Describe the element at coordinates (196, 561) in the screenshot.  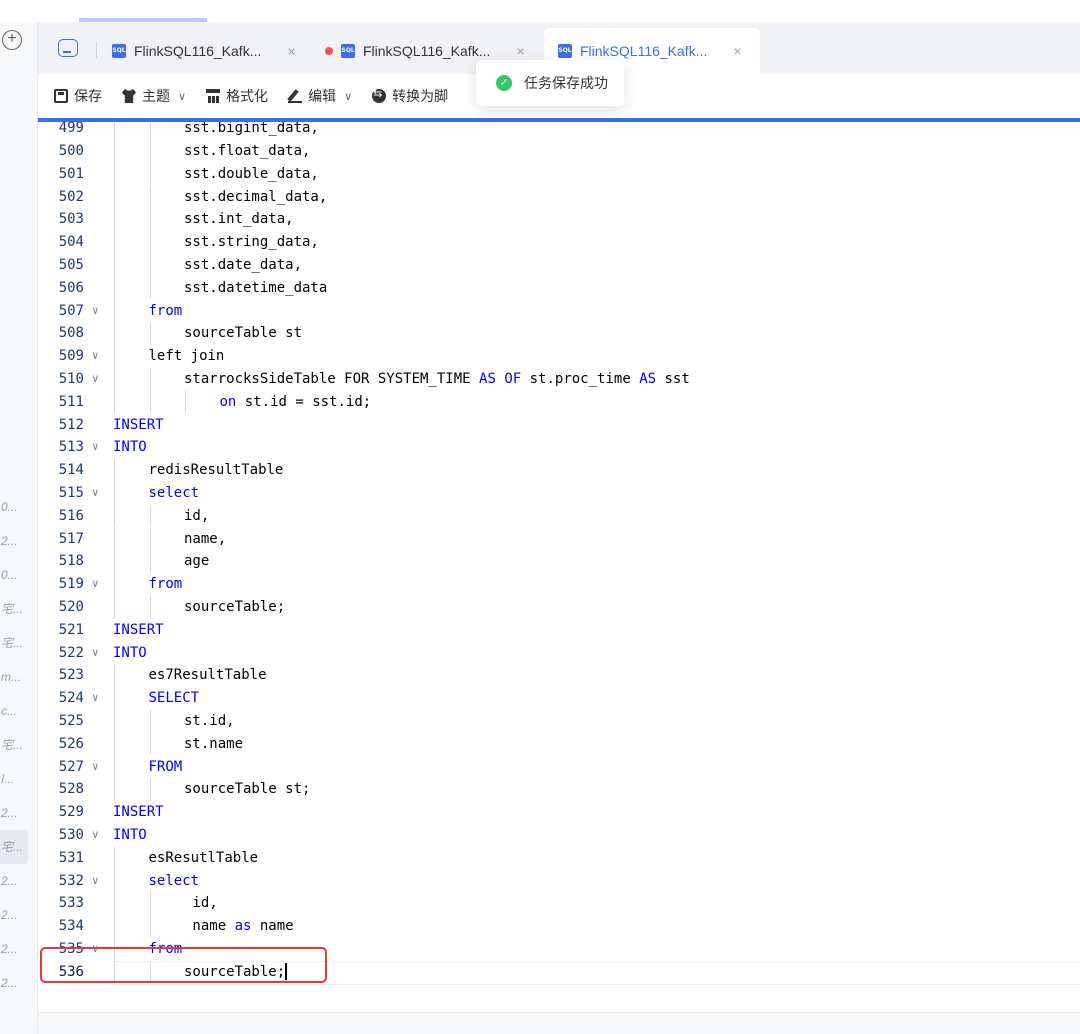
I see `code-text: age` at that location.